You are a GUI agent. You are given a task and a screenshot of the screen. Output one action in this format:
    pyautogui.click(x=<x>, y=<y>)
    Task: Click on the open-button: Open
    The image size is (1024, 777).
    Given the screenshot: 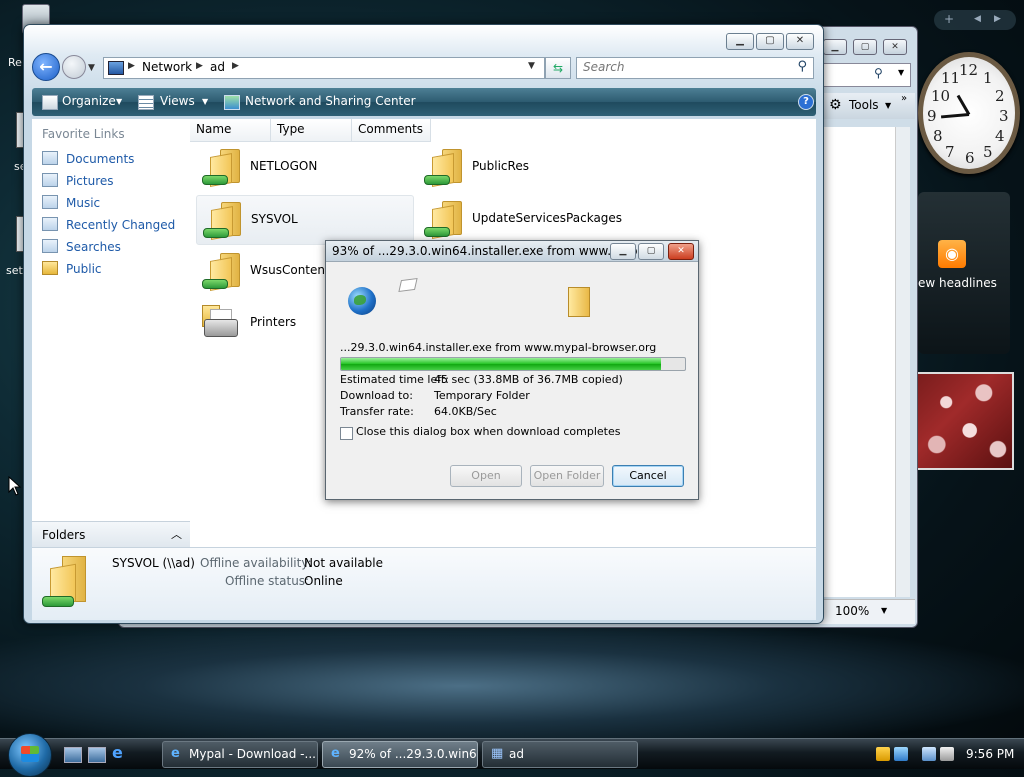 What is the action you would take?
    pyautogui.click(x=486, y=476)
    